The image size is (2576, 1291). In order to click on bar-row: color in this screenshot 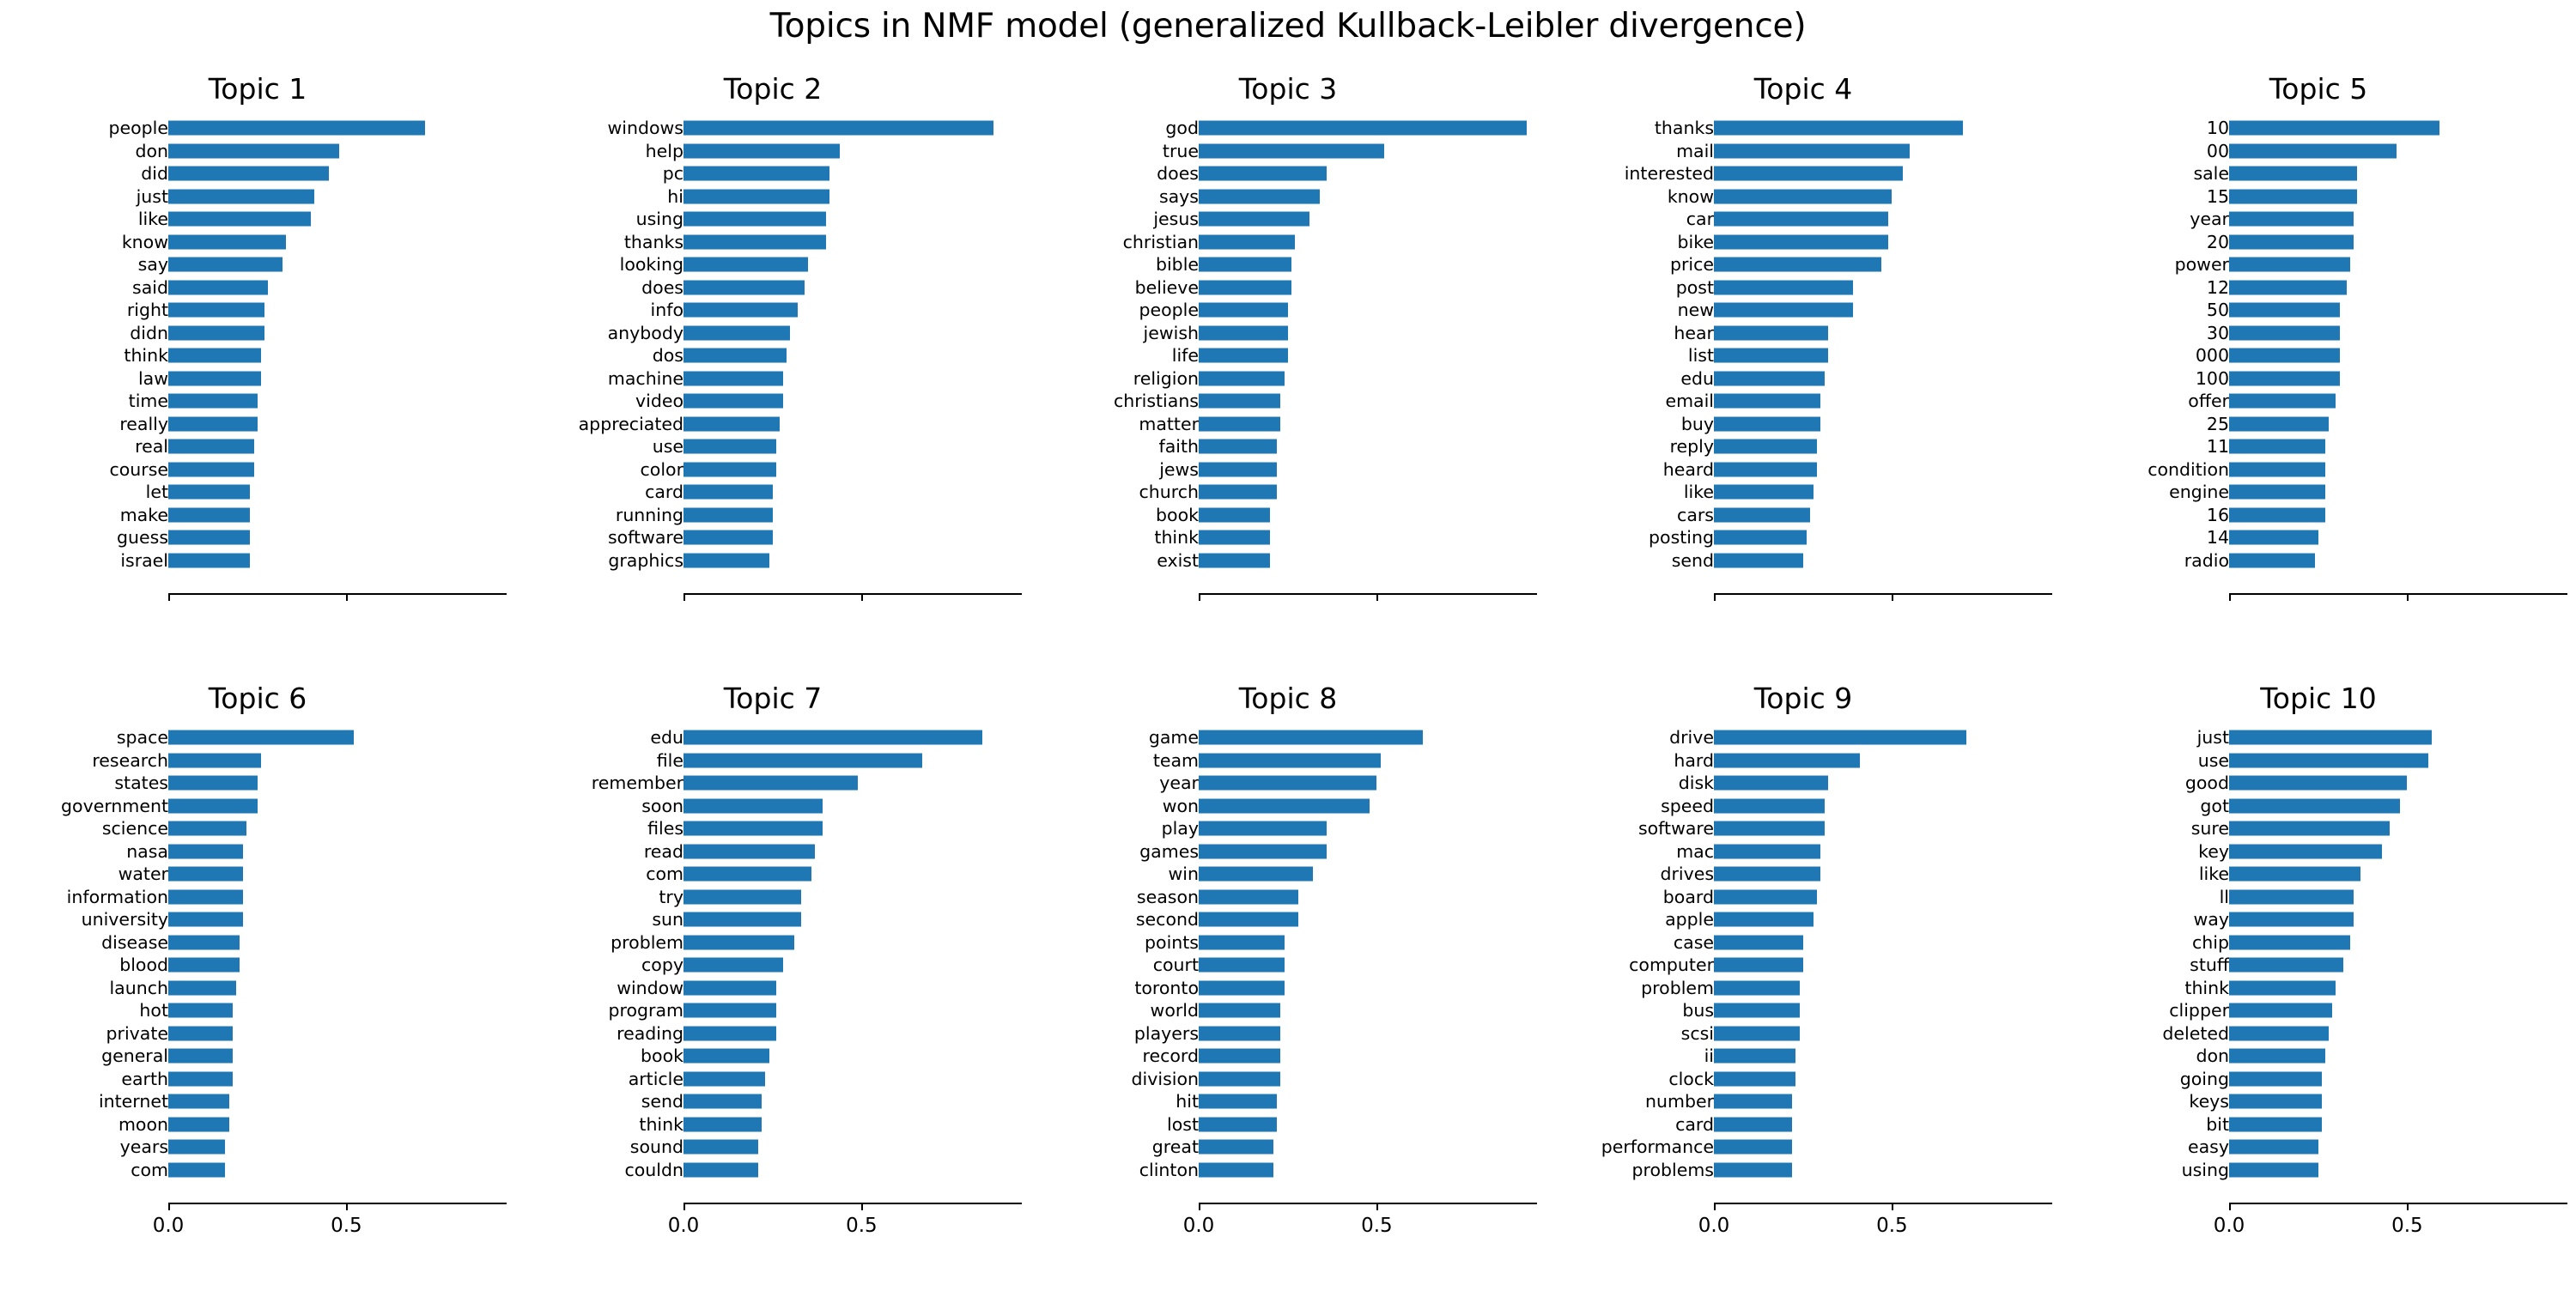, I will do `click(772, 470)`.